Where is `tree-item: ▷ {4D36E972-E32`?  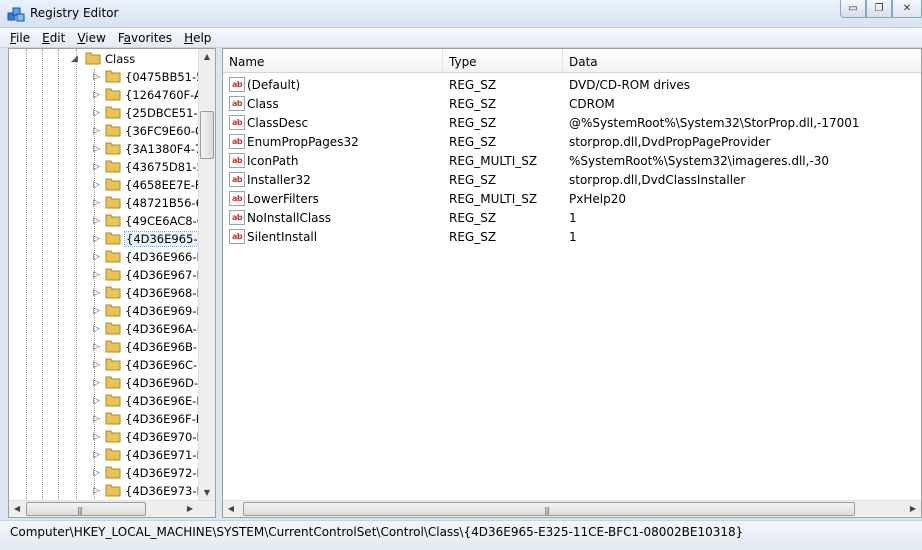 tree-item: ▷ {4D36E972-E32 is located at coordinates (112, 473).